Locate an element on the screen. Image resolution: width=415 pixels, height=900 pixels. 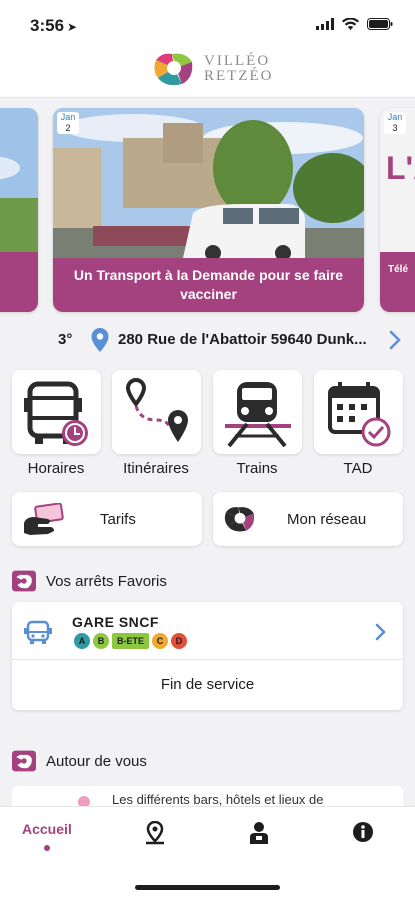
status-bar: 3:56 ➤ is located at coordinates (207, 24).